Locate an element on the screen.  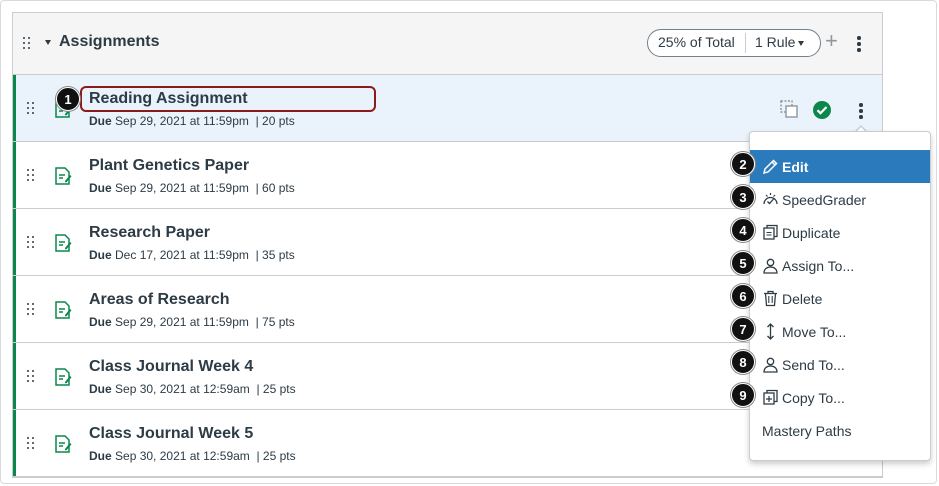
points: | 20 pts is located at coordinates (275, 121).